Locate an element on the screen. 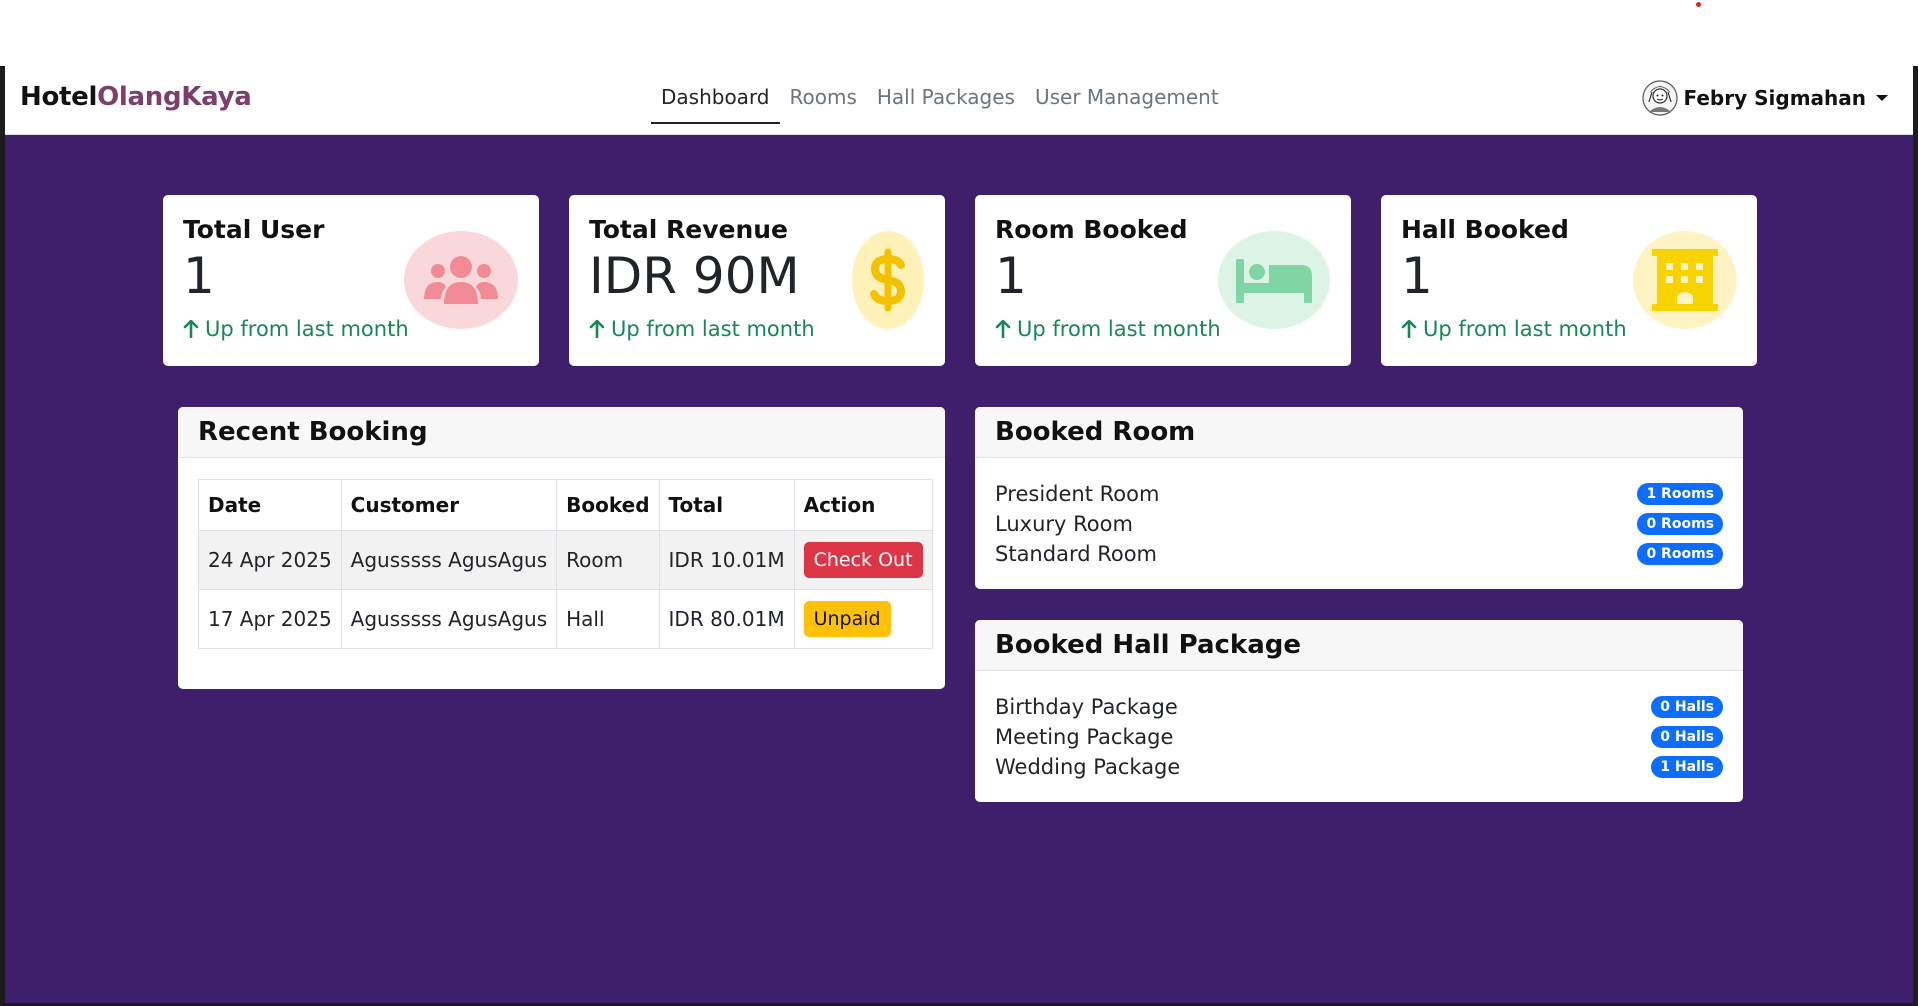 The width and height of the screenshot is (1918, 1006). stat-title: Total Revenue is located at coordinates (689, 229).